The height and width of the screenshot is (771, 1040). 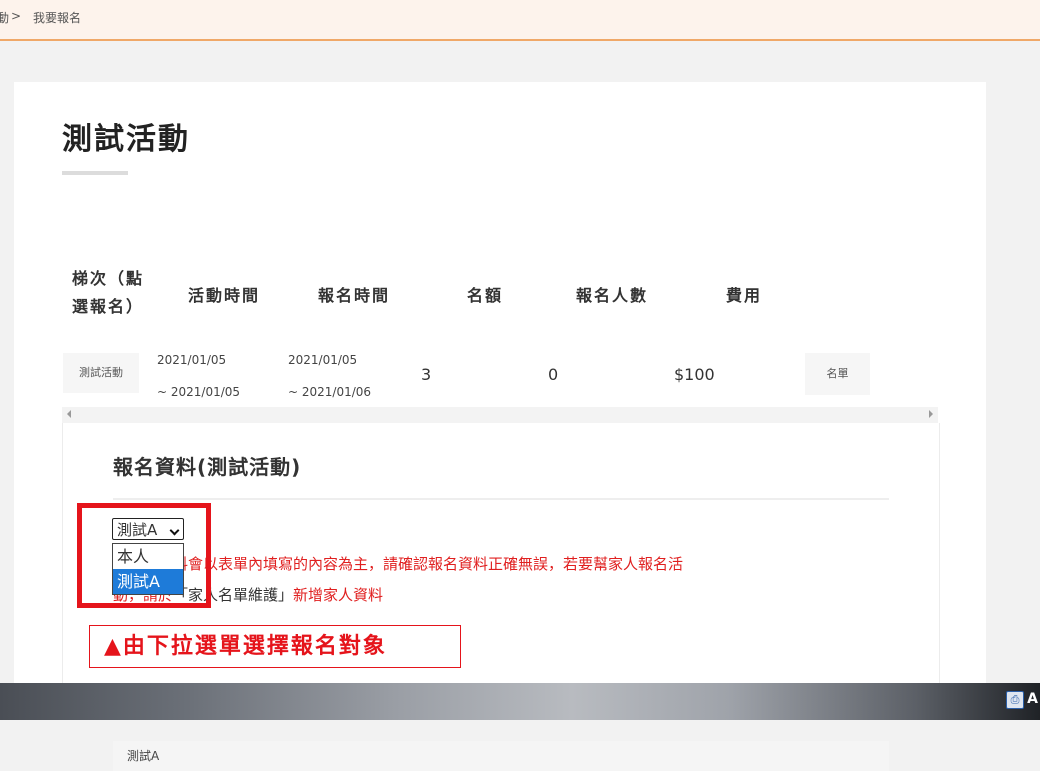 I want to click on header-activity-time: 活動時間, so click(x=223, y=295).